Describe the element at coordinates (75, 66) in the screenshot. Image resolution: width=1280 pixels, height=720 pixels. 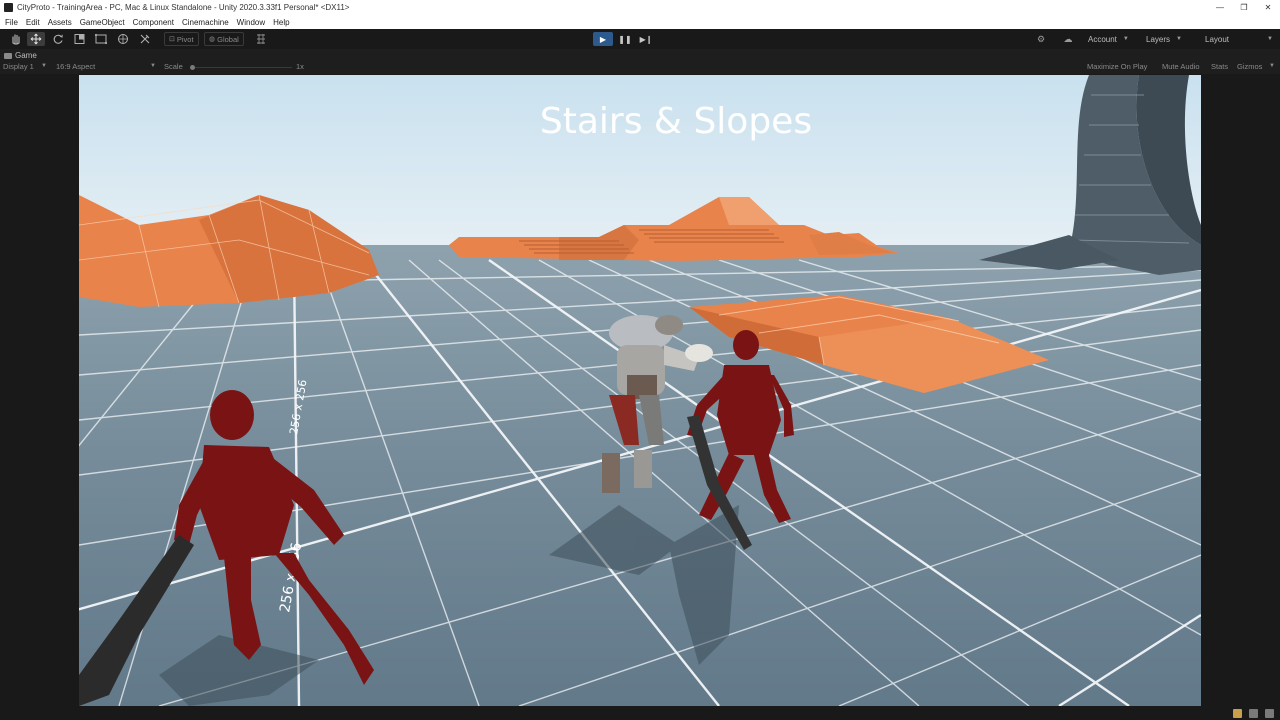
I see `aspect-dropdown: 16:9 Aspect` at that location.